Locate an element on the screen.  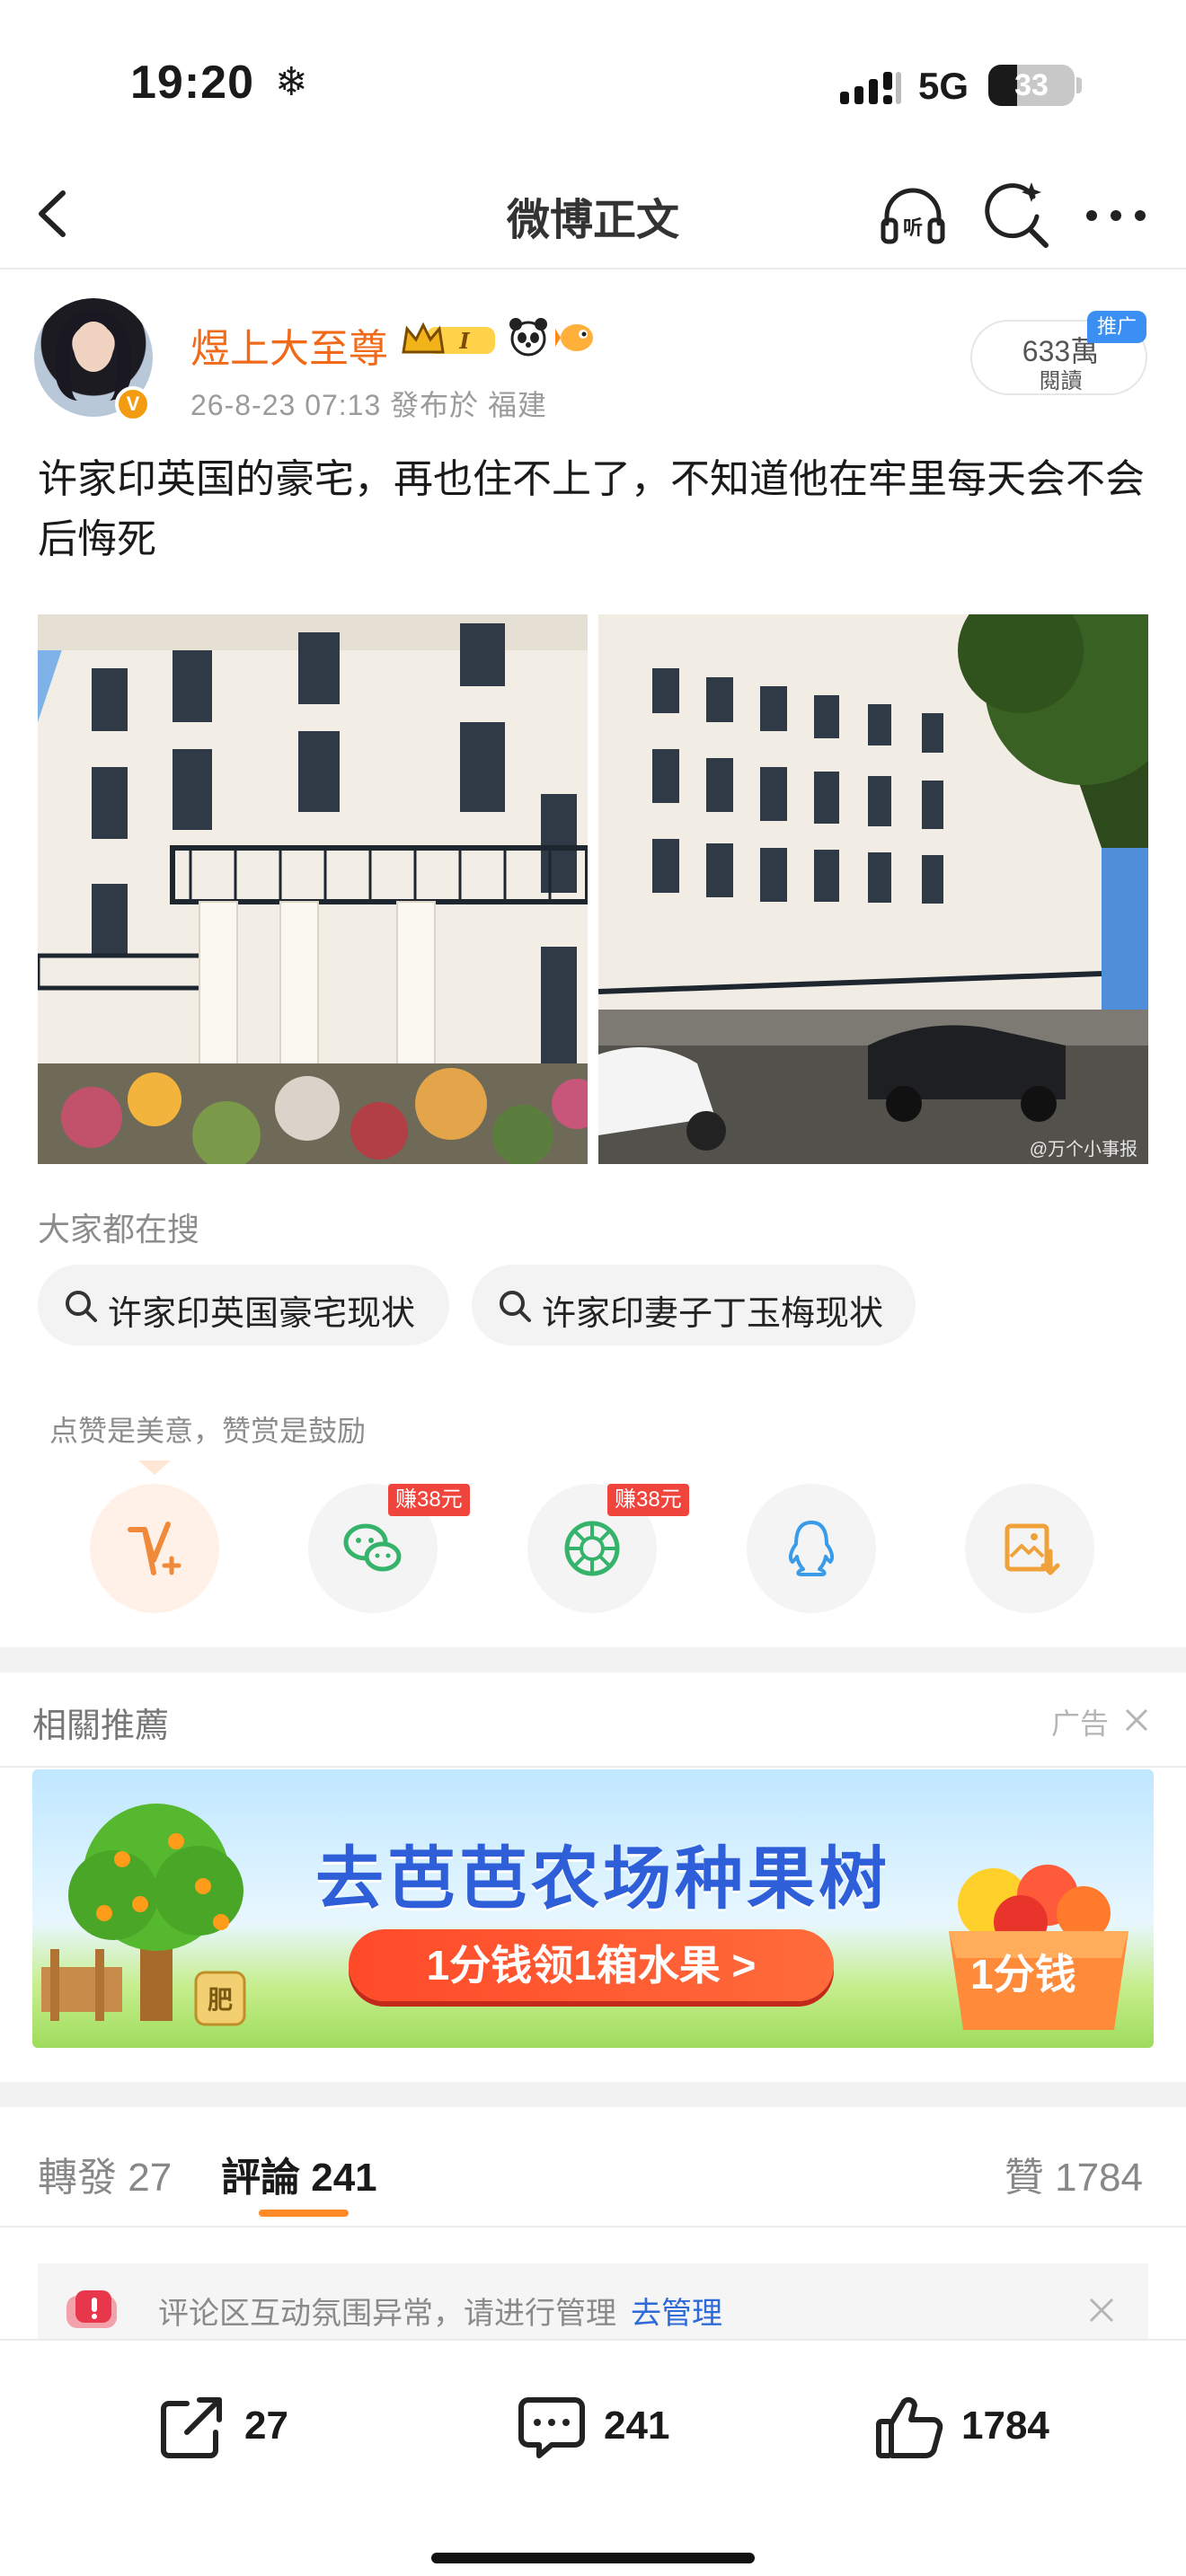
bottom-action-bar: 27 241 1784 is located at coordinates (593, 2457).